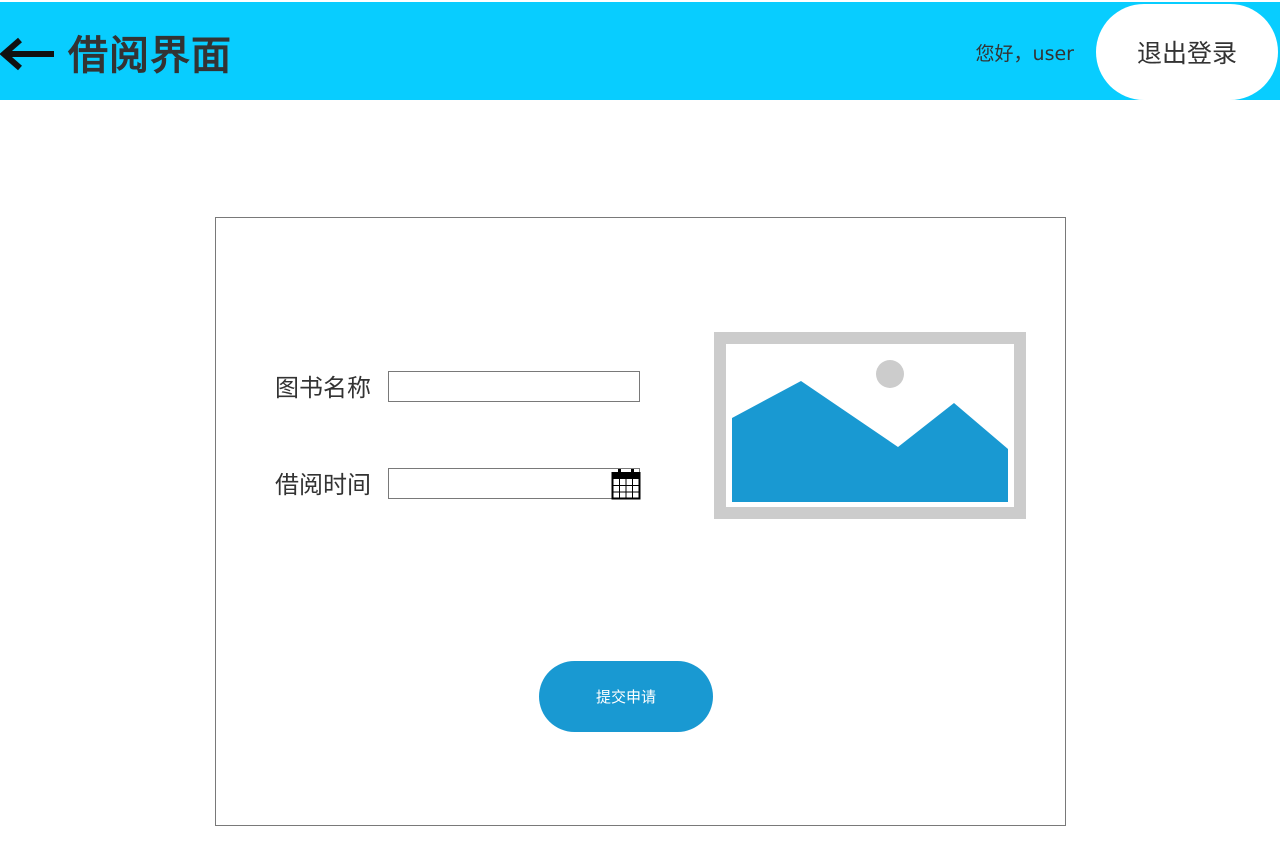  Describe the element at coordinates (150, 56) in the screenshot. I see `page-title: 借阅界面` at that location.